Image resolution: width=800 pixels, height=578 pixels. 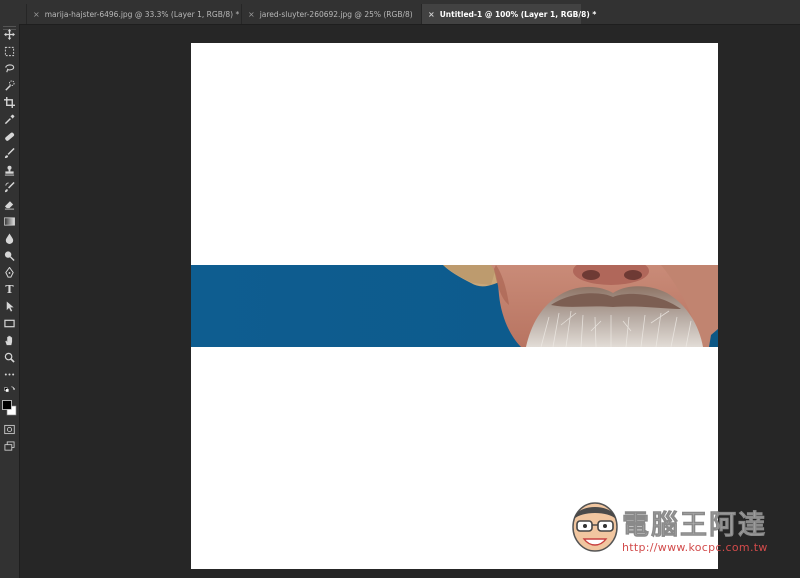 I want to click on quick-mask-icon, so click(x=9, y=429).